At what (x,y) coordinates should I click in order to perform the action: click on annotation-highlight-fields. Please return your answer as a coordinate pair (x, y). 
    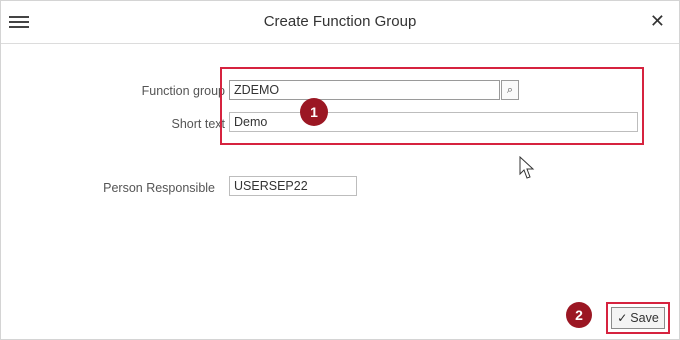
    Looking at the image, I should click on (432, 106).